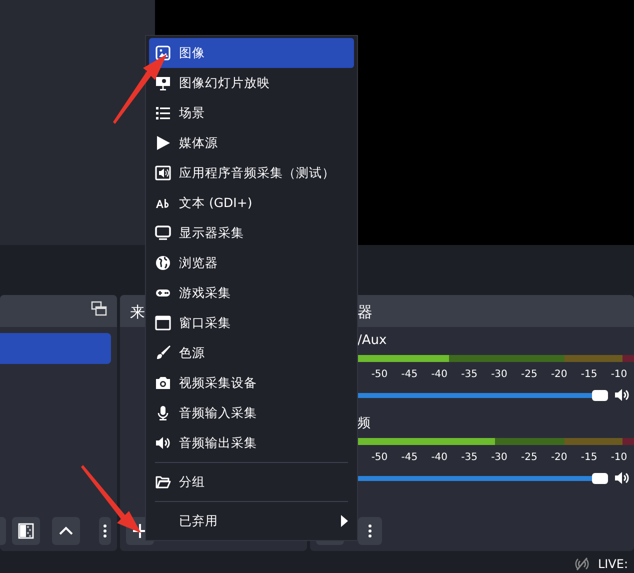 The height and width of the screenshot is (573, 634). What do you see at coordinates (251, 482) in the screenshot?
I see `menu-item: 分组` at bounding box center [251, 482].